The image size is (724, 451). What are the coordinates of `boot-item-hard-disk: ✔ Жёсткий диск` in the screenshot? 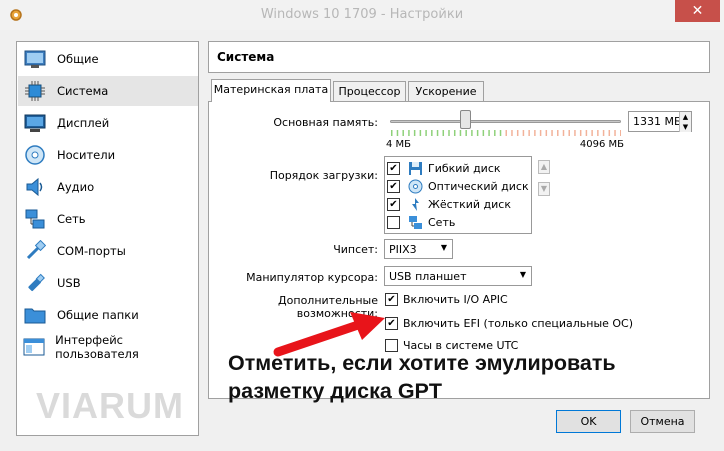 It's located at (449, 204).